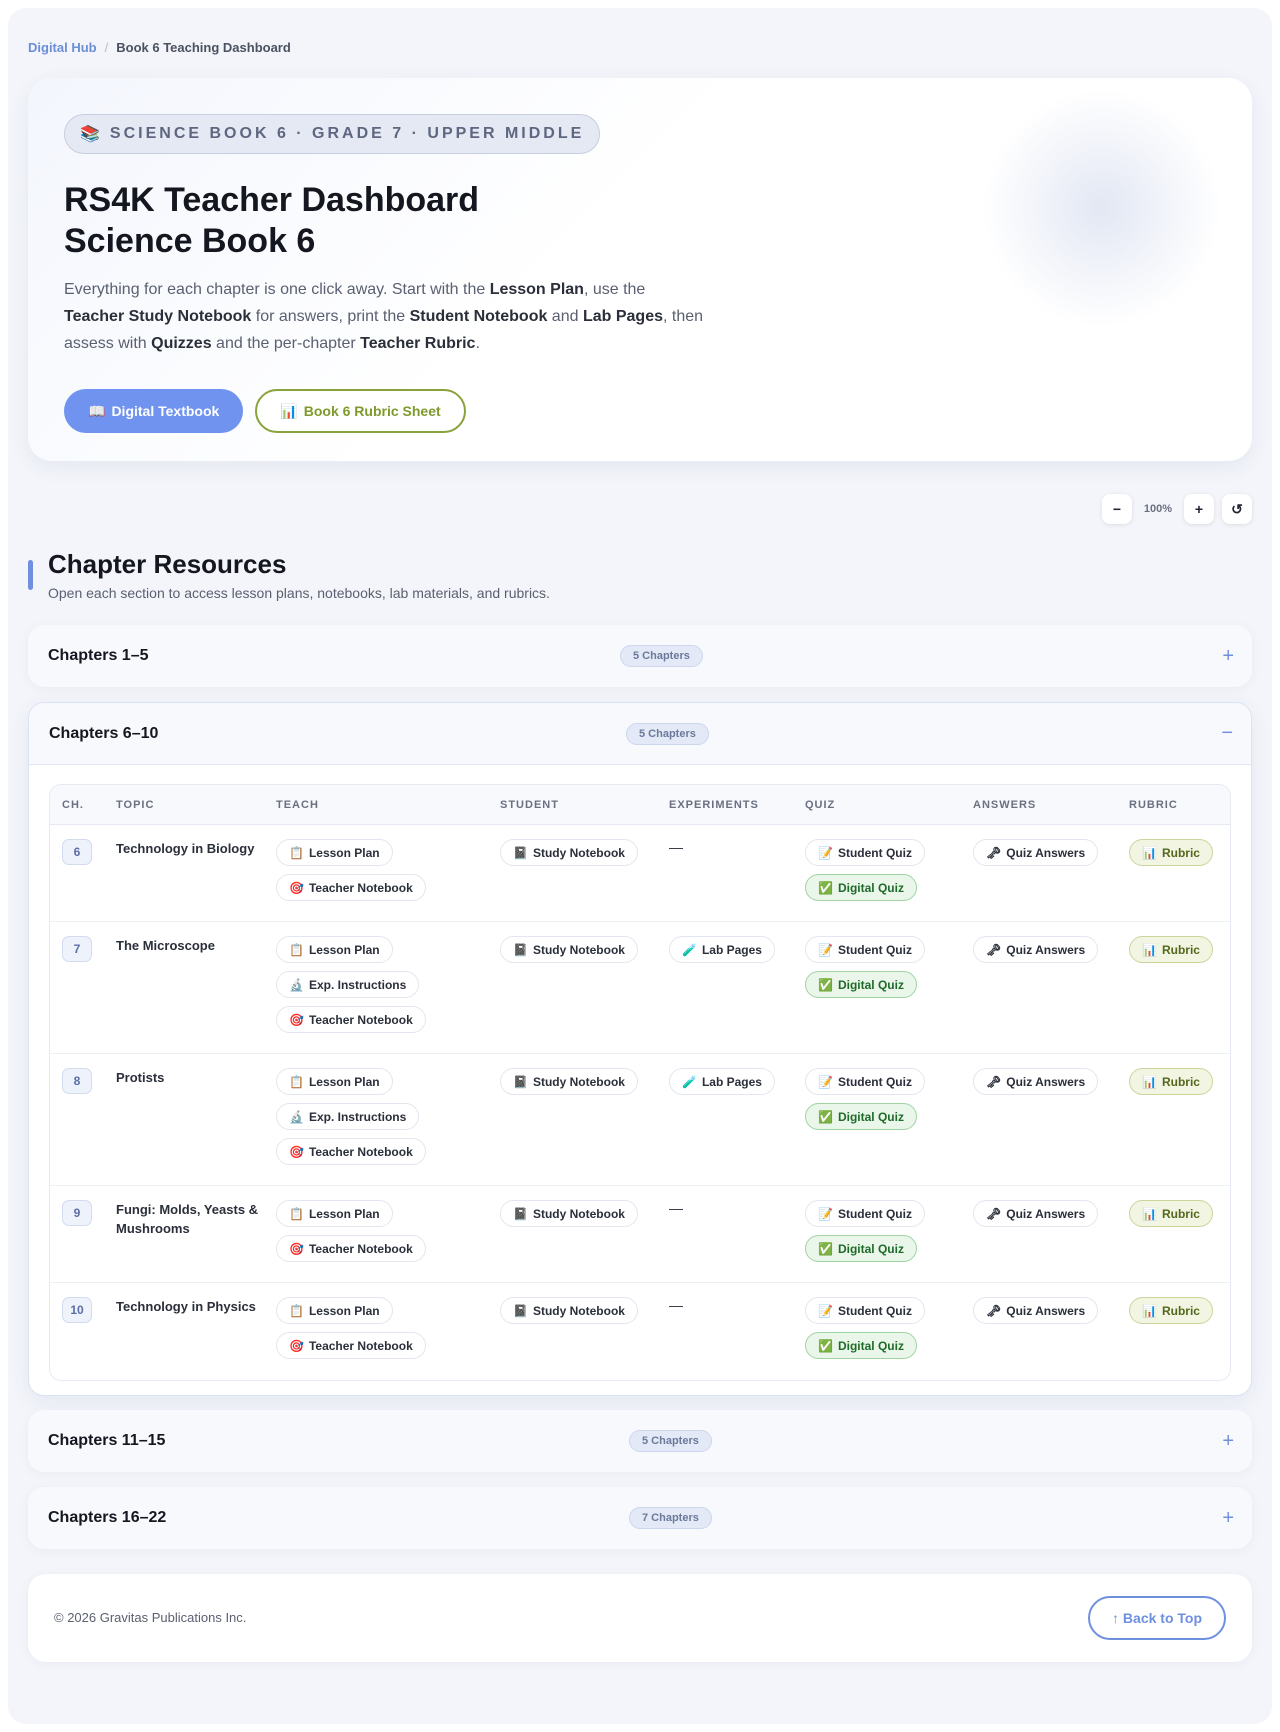 The height and width of the screenshot is (1732, 1280). I want to click on experiments-none: —, so click(676, 1208).